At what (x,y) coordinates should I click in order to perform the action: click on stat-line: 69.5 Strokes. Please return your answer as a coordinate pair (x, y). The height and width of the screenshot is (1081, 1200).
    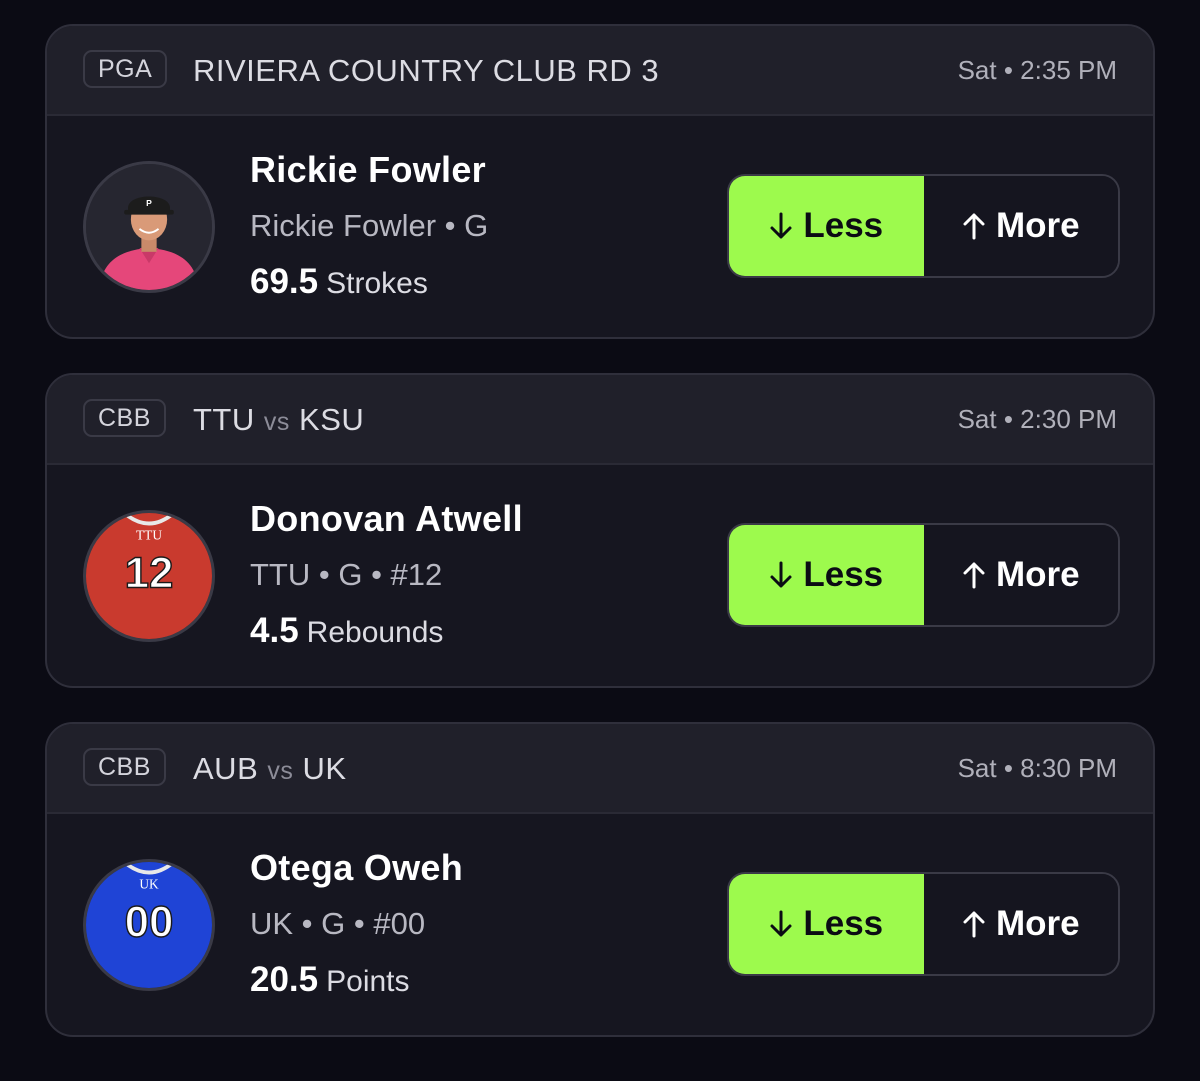
    Looking at the image, I should click on (339, 285).